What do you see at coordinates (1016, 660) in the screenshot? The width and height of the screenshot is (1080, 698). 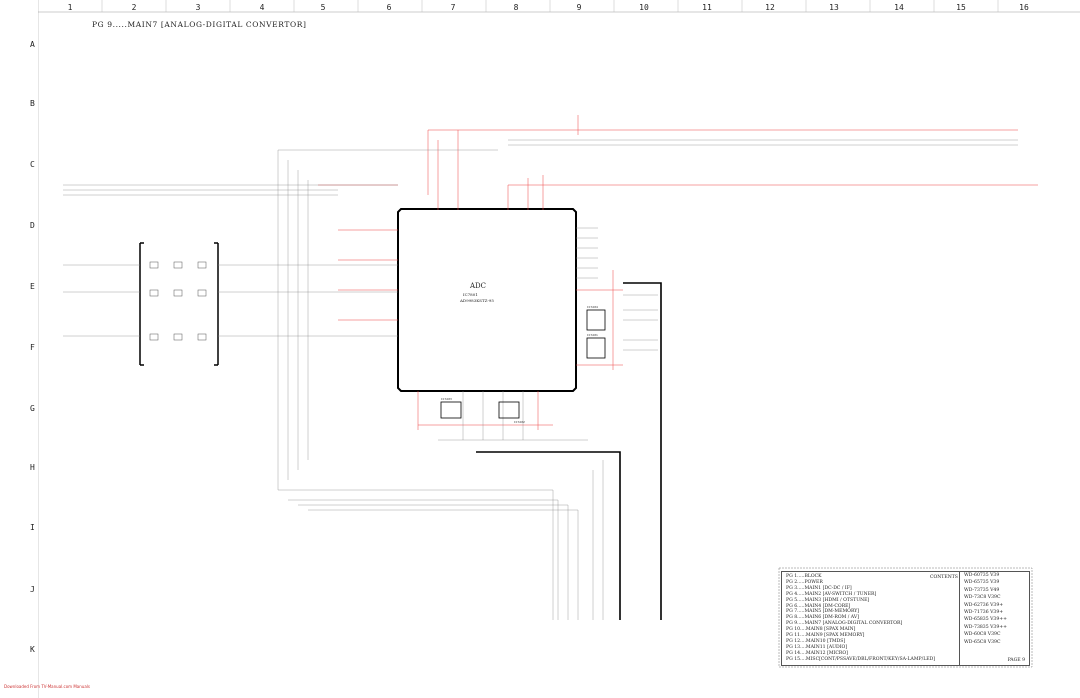 I see `page-number: PAGE 9` at bounding box center [1016, 660].